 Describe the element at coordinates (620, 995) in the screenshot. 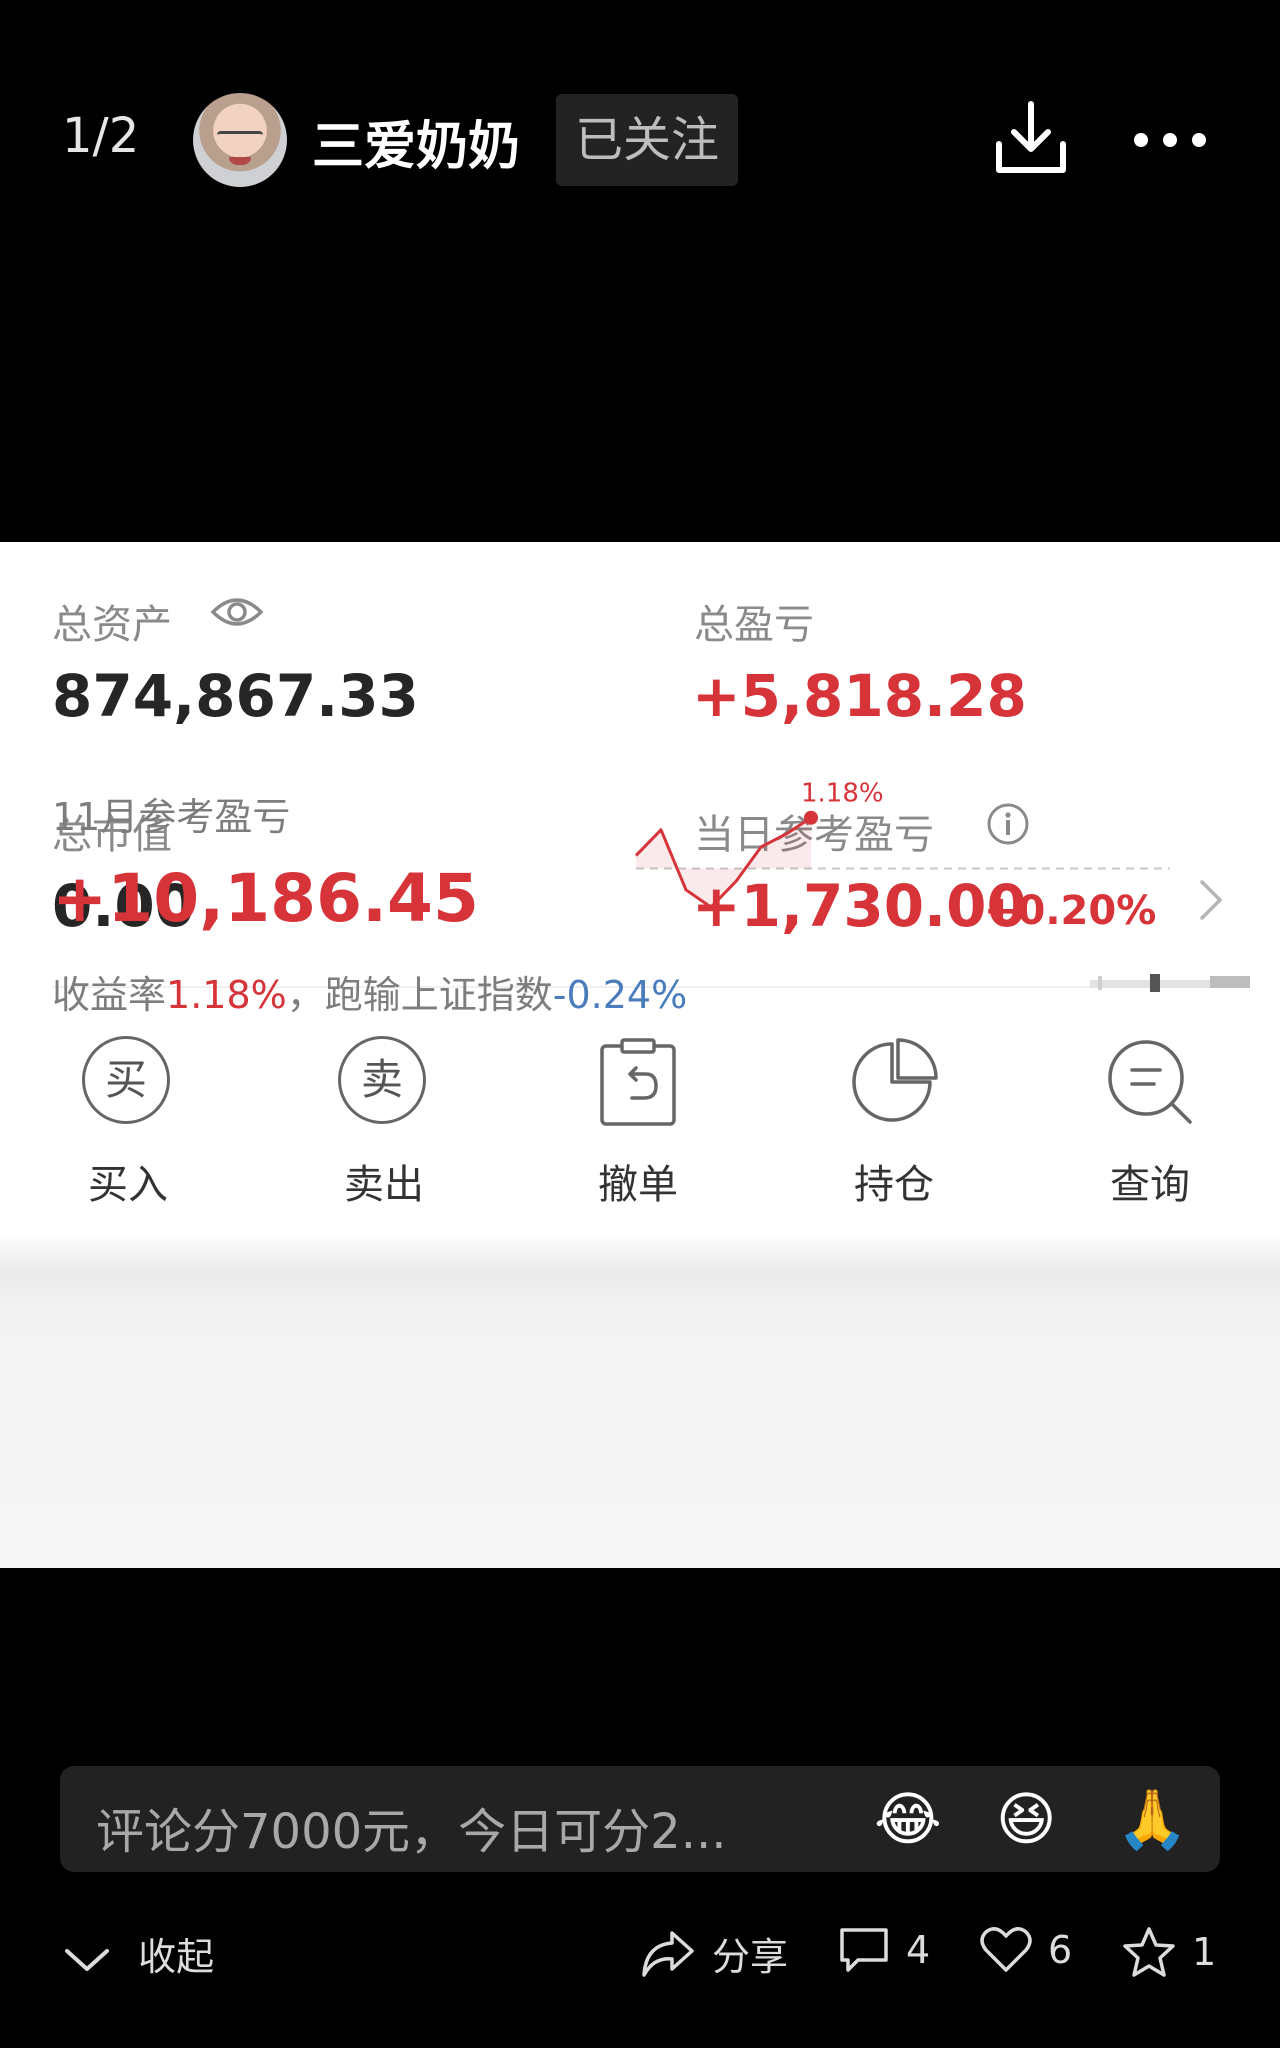

I see `index-diff-value: -0.24%` at that location.